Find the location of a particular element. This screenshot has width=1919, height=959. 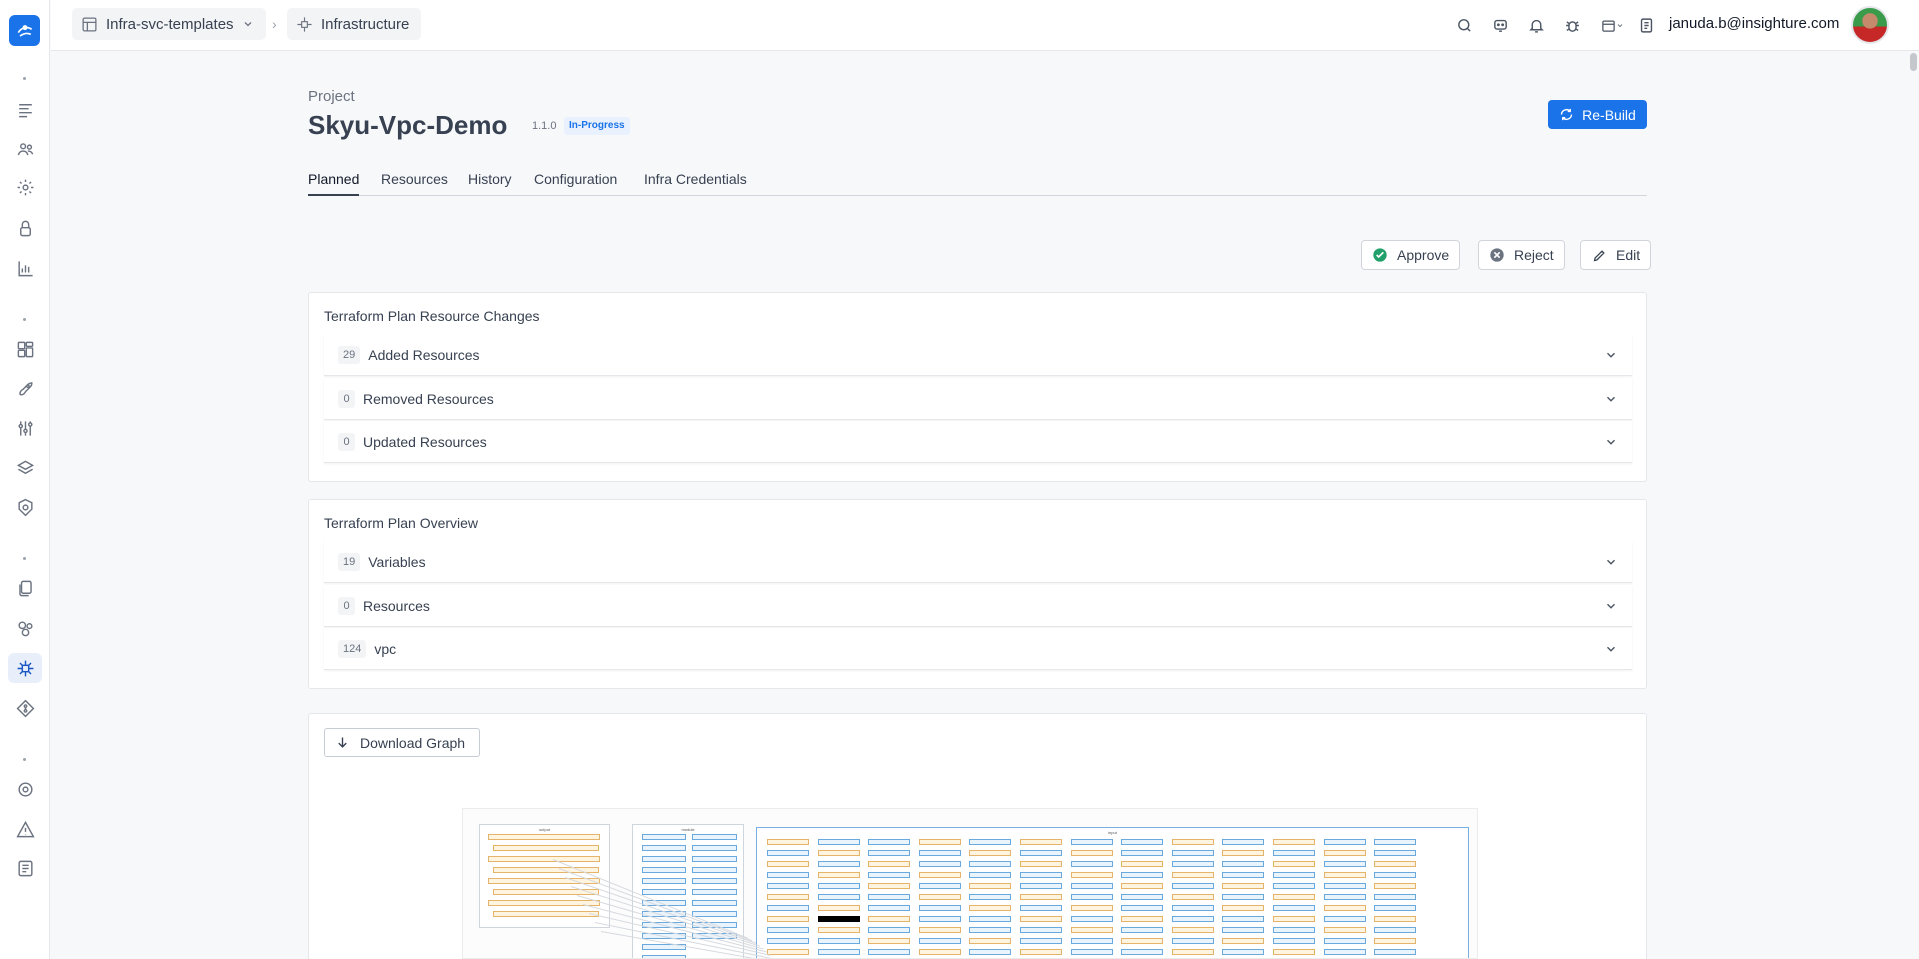

warning-icon is located at coordinates (25, 829).